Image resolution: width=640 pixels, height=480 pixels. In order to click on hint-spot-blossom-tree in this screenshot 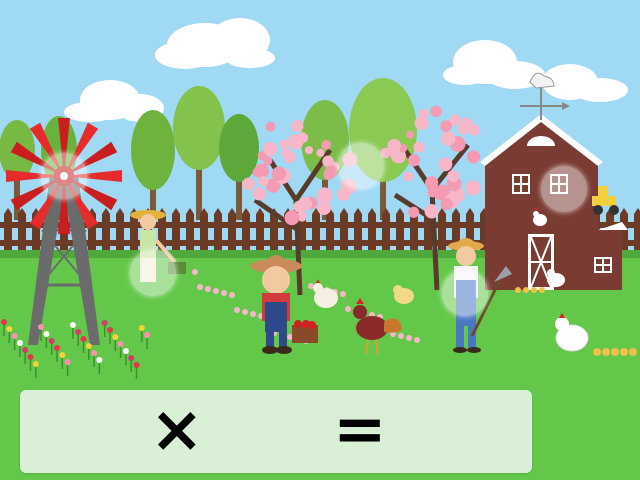, I will do `click(361, 166)`.